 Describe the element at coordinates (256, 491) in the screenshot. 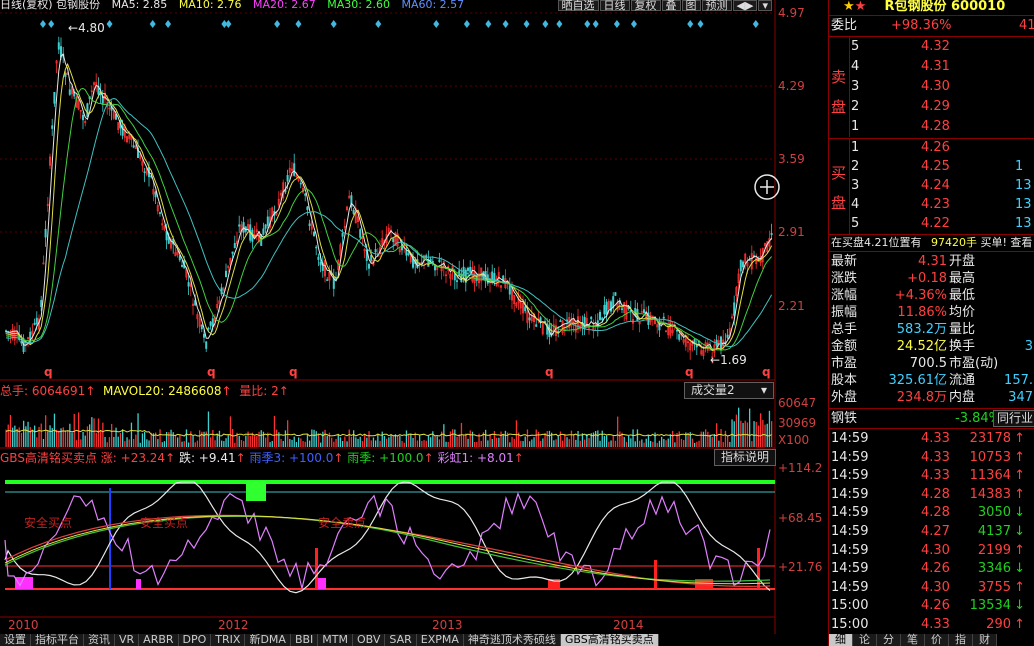

I see `buy-signal-block` at that location.